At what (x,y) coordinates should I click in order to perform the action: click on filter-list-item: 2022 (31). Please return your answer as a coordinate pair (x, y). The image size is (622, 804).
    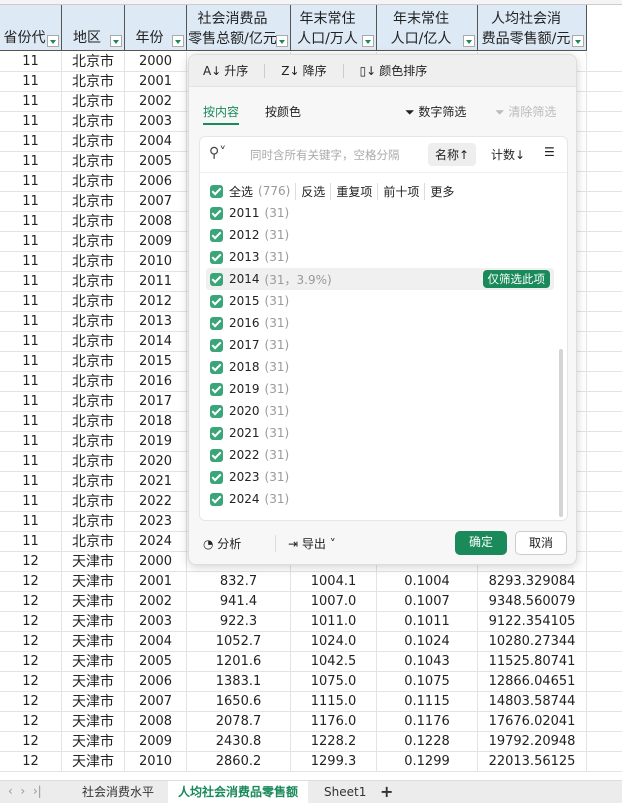
    Looking at the image, I should click on (380, 455).